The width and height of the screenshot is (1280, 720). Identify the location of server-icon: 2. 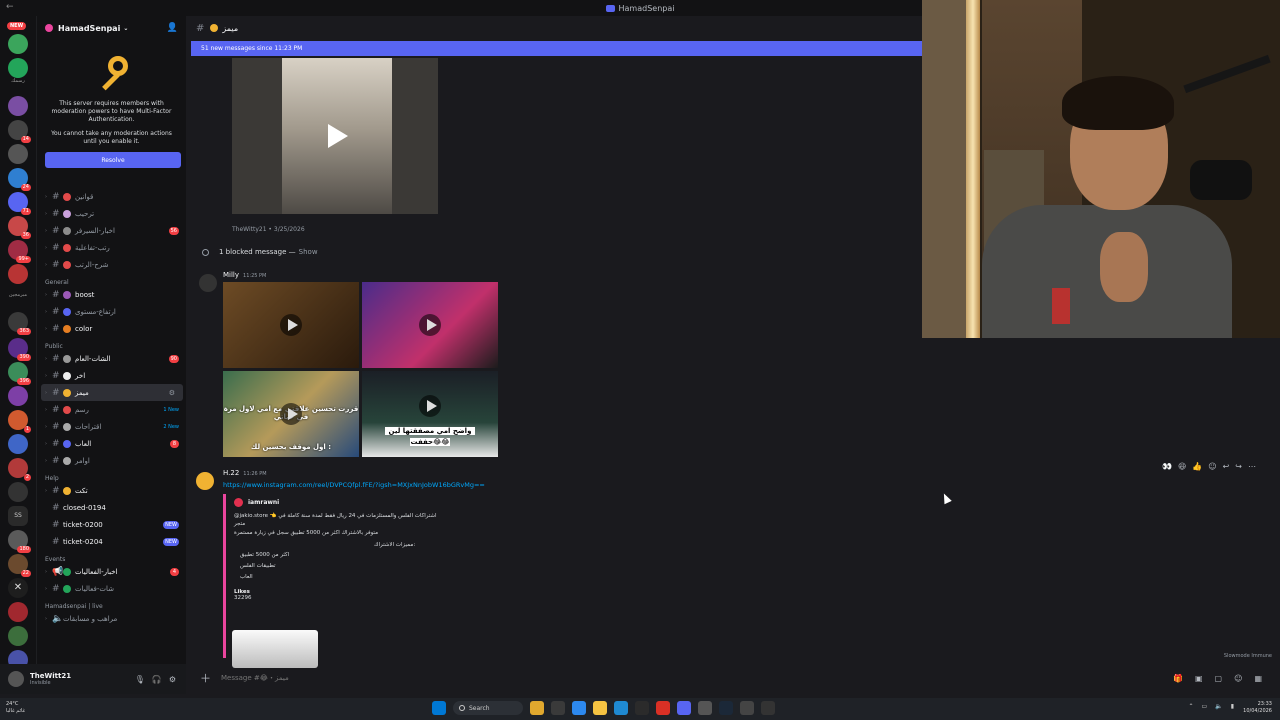
(19, 469).